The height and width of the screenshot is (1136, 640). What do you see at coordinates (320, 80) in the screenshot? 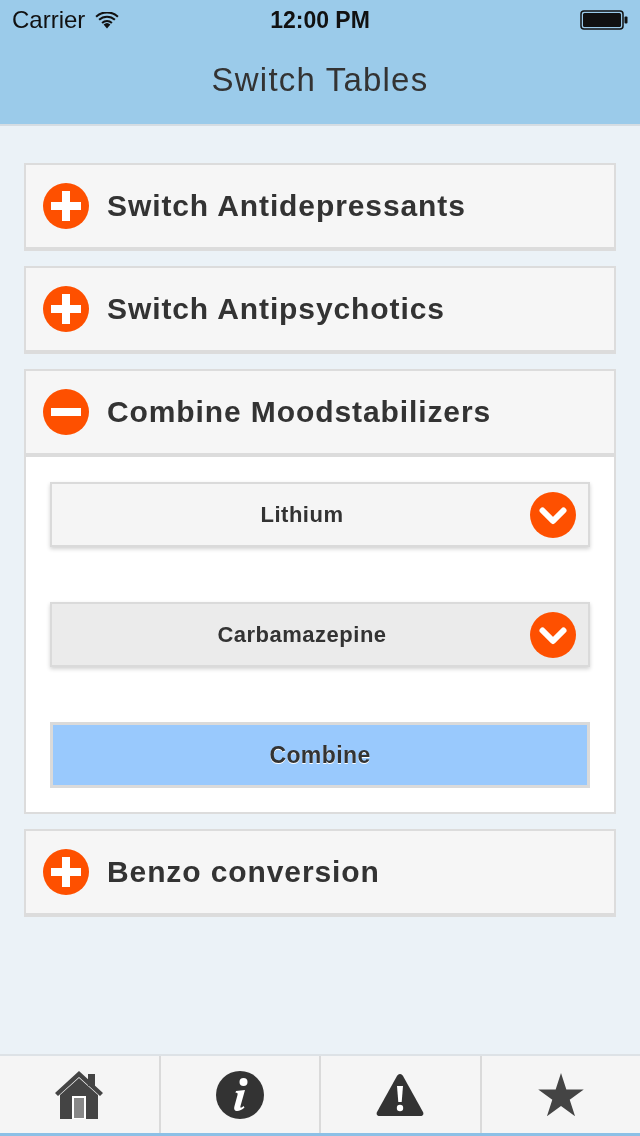
I see `nav-title: Switch Tables` at bounding box center [320, 80].